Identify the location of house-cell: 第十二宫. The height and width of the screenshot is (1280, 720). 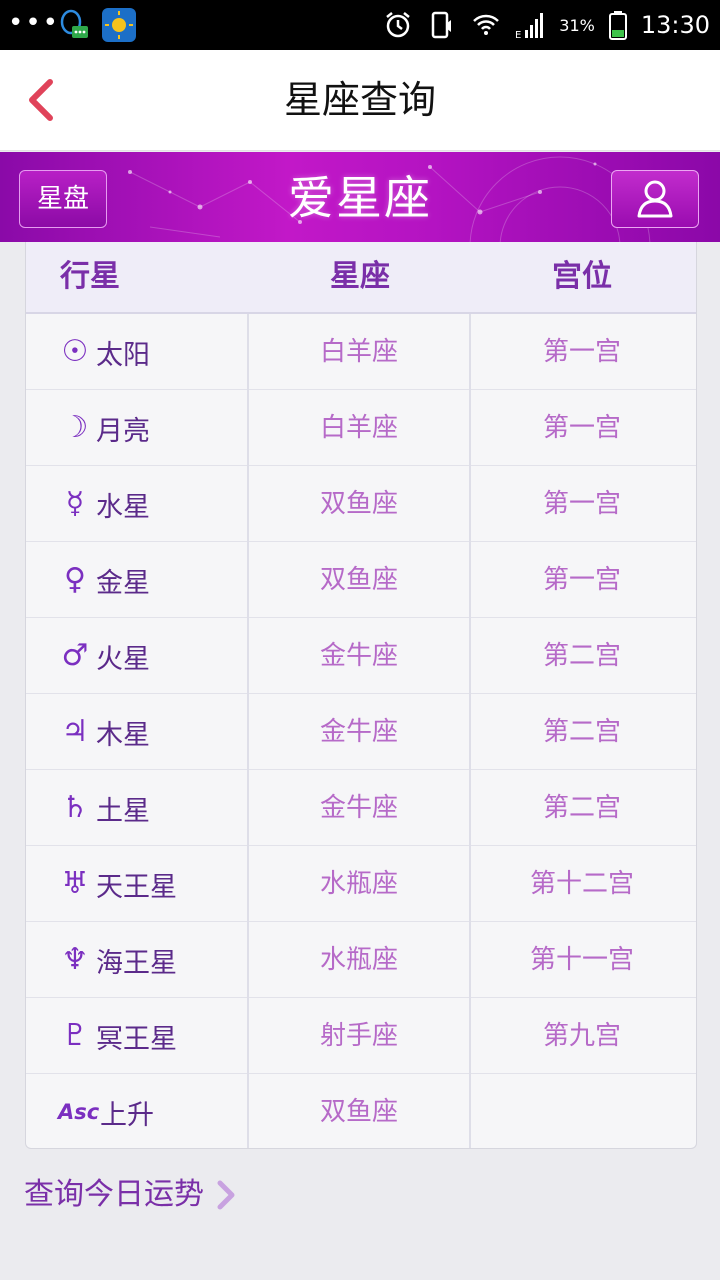
(581, 884).